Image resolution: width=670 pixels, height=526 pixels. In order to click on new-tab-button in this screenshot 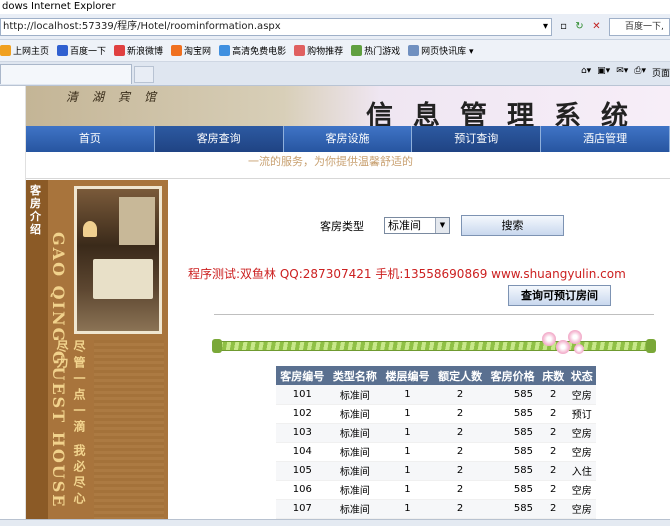, I will do `click(144, 74)`.